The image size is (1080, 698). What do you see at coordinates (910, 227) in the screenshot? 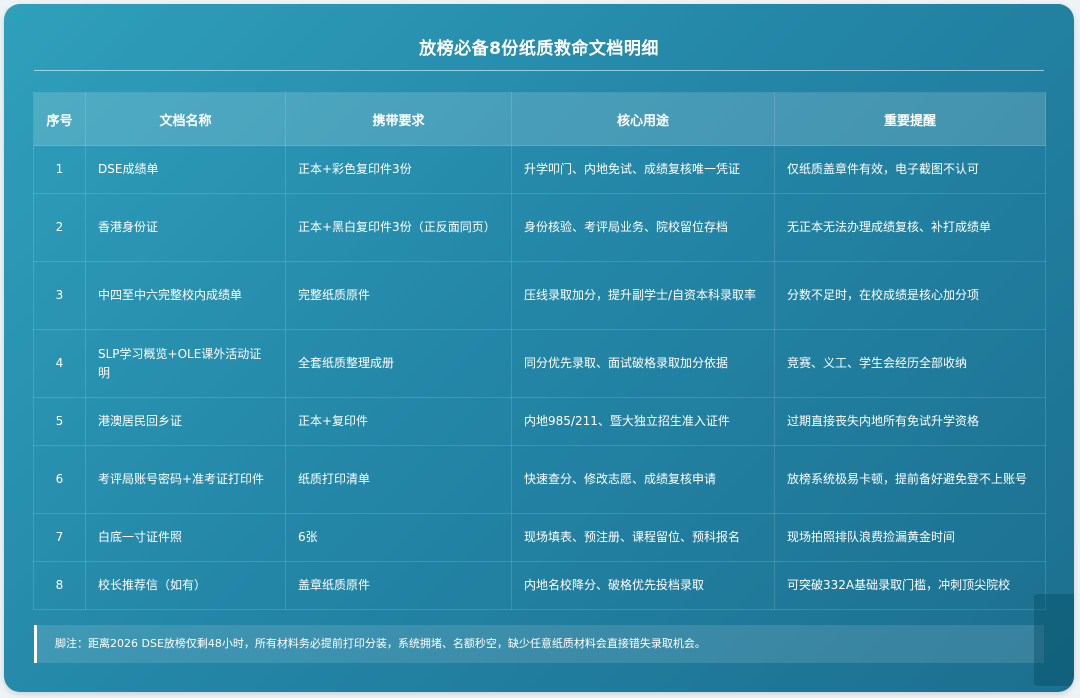
I see `important-reminder: 无正本无法办理成绩复核、补打成绩单` at bounding box center [910, 227].